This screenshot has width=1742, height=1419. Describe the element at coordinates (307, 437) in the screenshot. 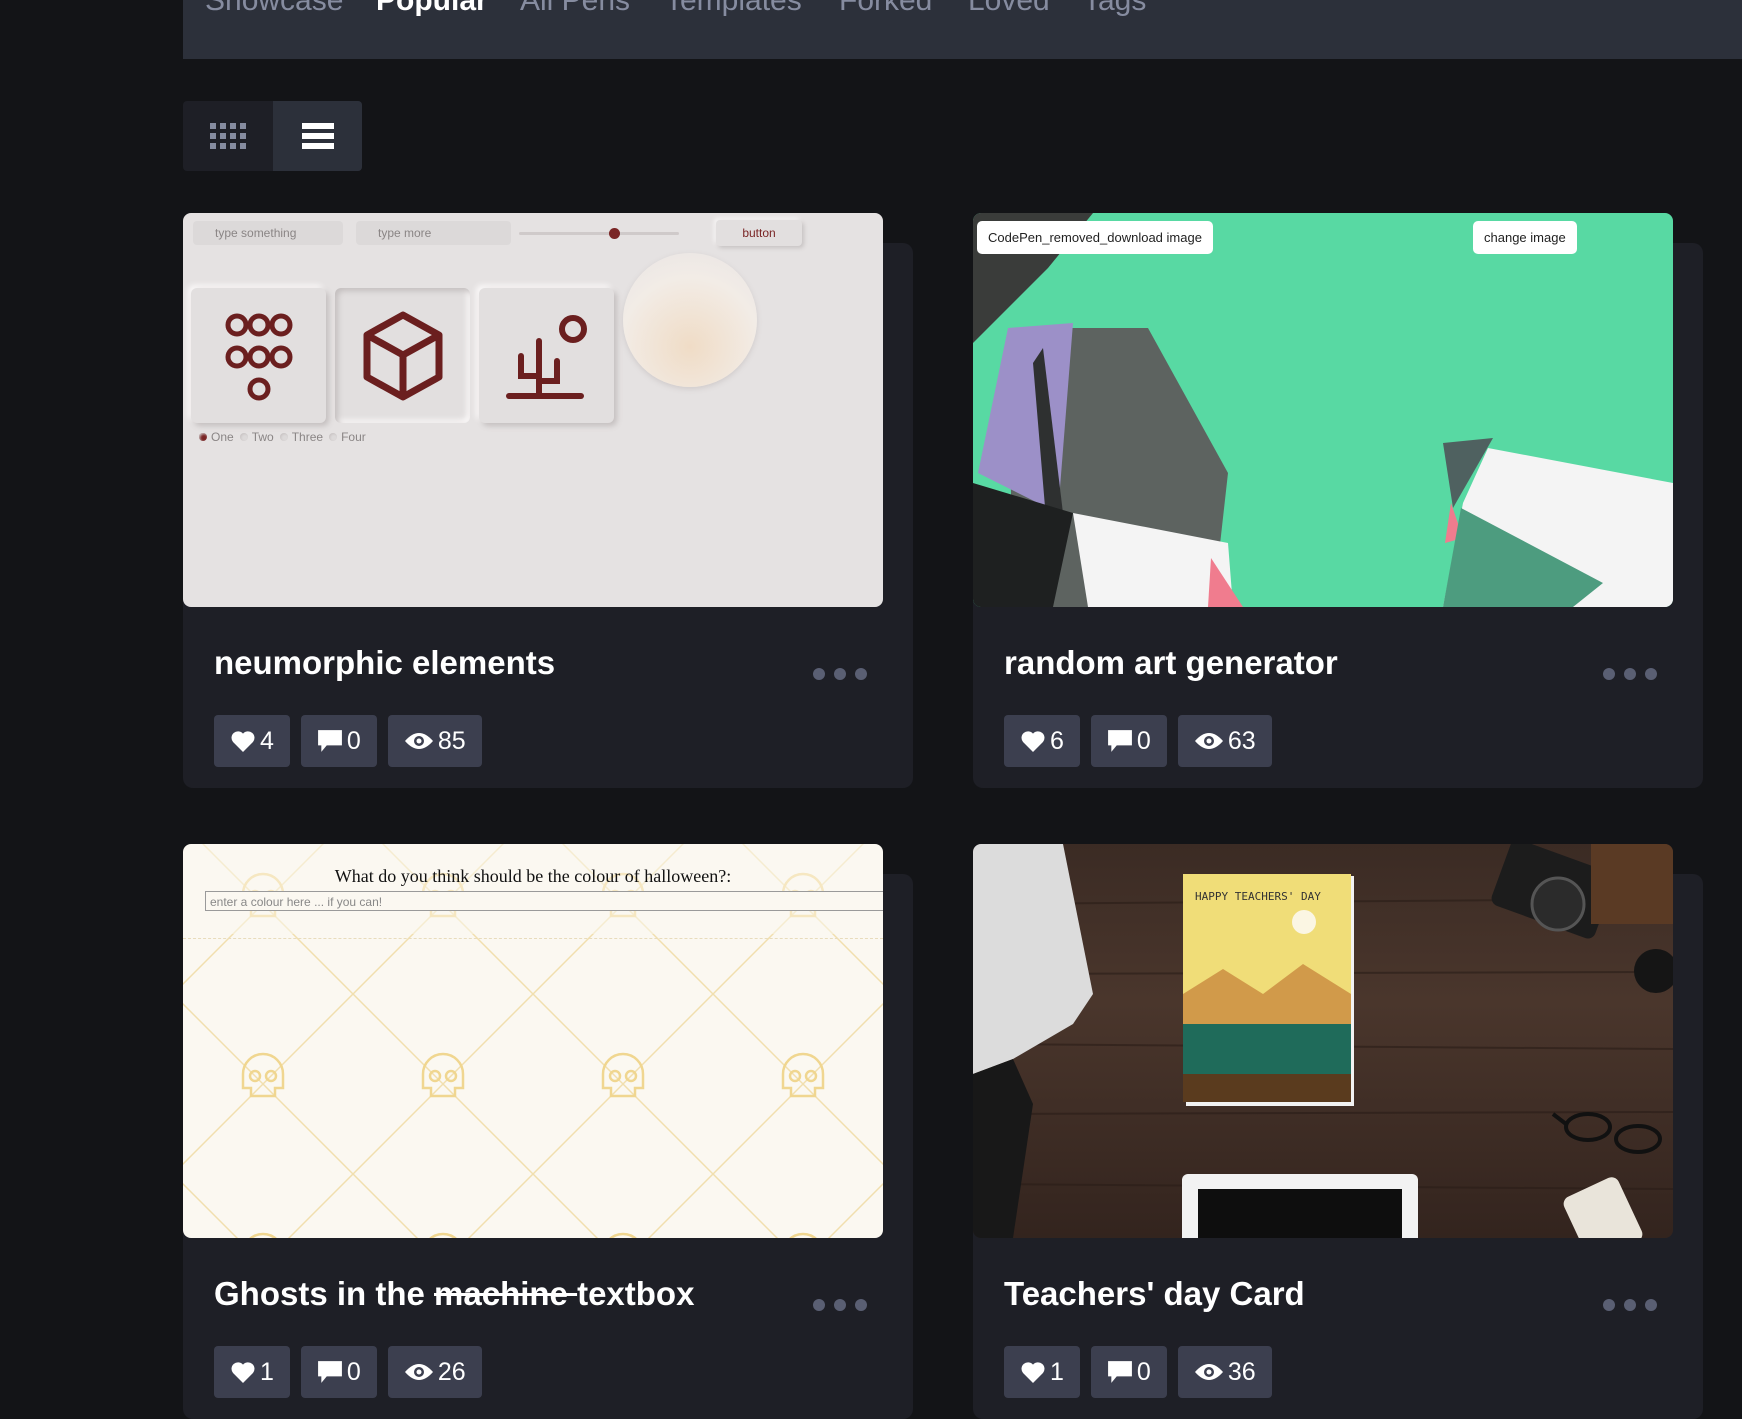

I see `radio-label: Three` at that location.